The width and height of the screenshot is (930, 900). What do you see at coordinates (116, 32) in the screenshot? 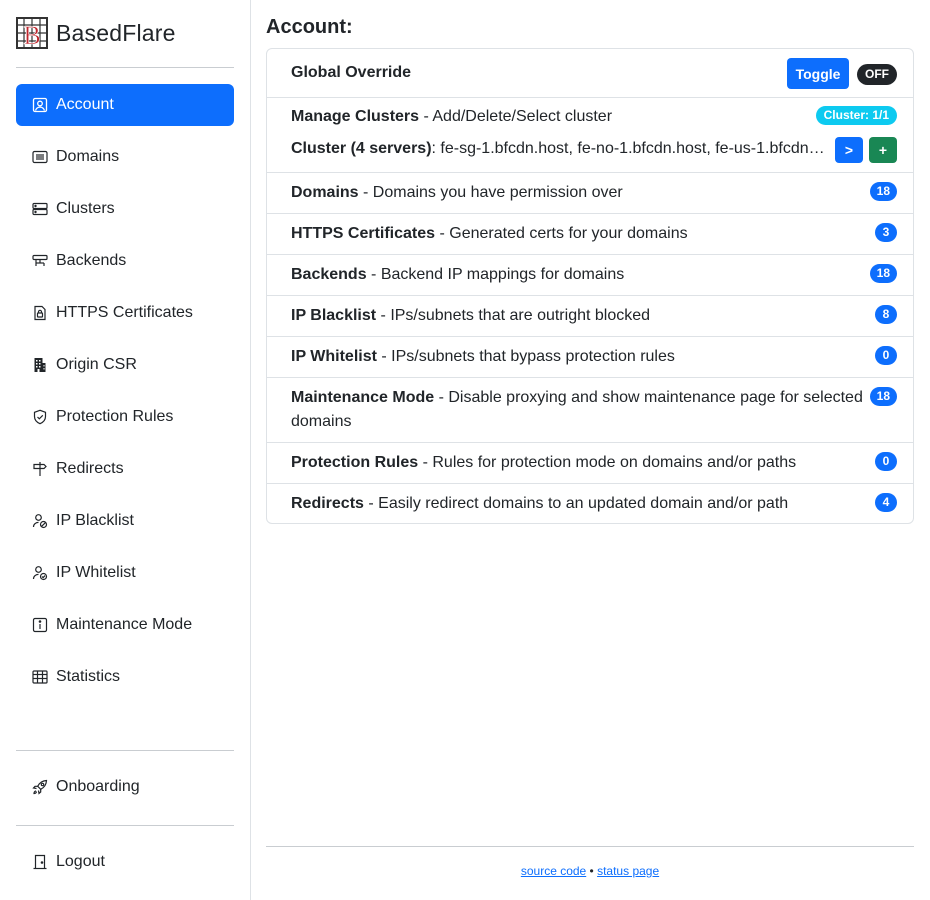
I see `brand-name: BasedFlare` at bounding box center [116, 32].